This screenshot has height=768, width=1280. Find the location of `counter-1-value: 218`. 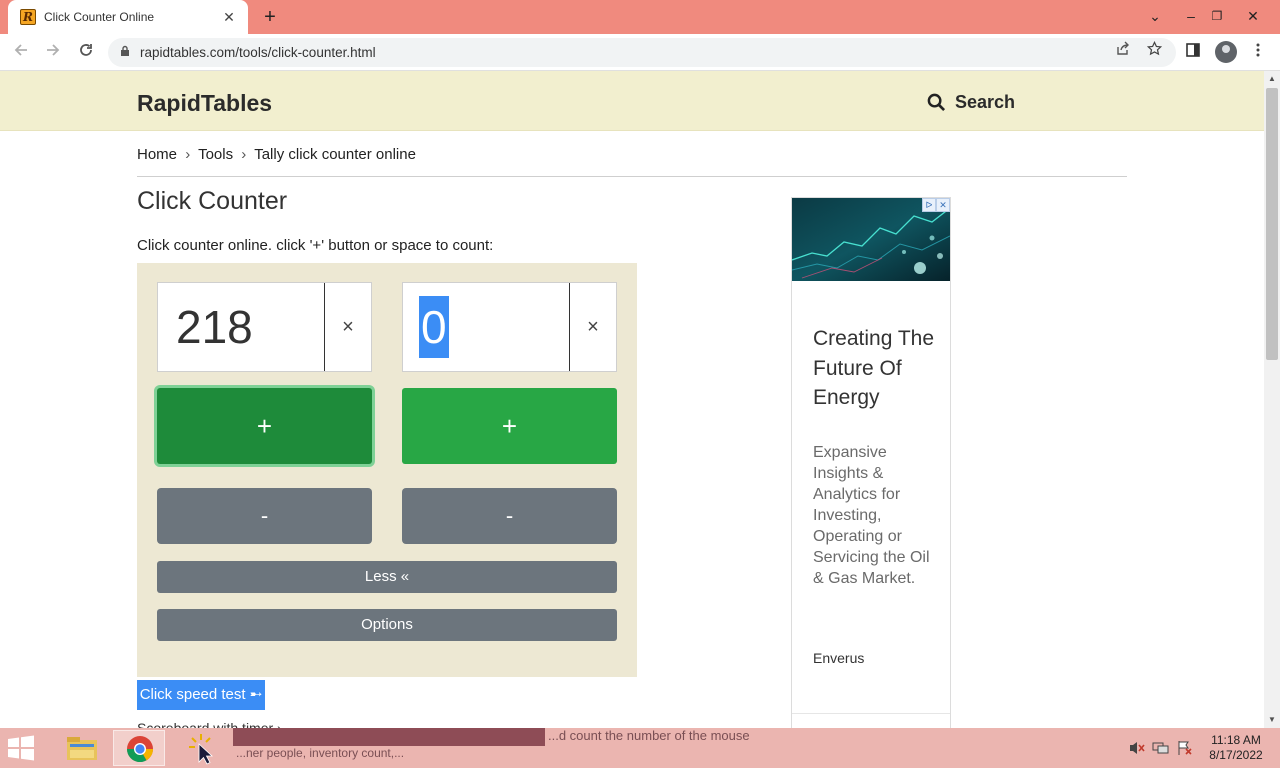

counter-1-value: 218 is located at coordinates (214, 327).